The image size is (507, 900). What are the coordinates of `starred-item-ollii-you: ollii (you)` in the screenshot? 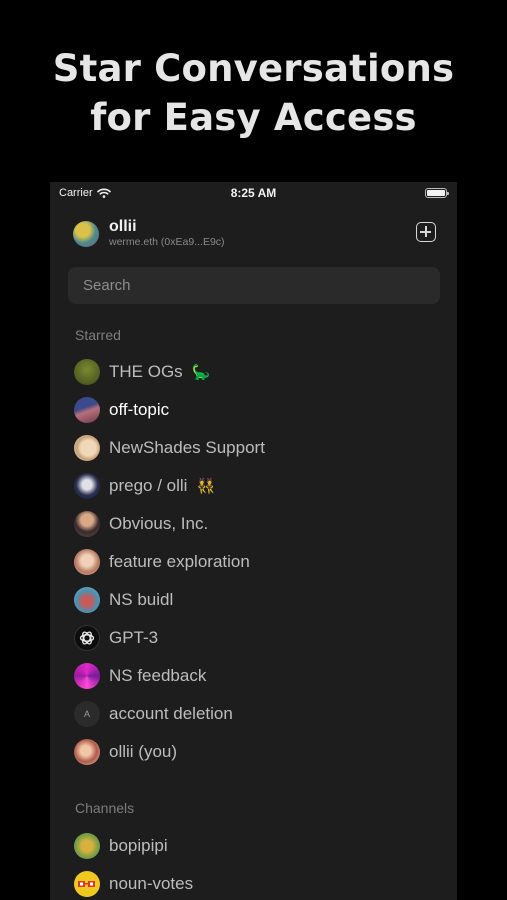 It's located at (125, 752).